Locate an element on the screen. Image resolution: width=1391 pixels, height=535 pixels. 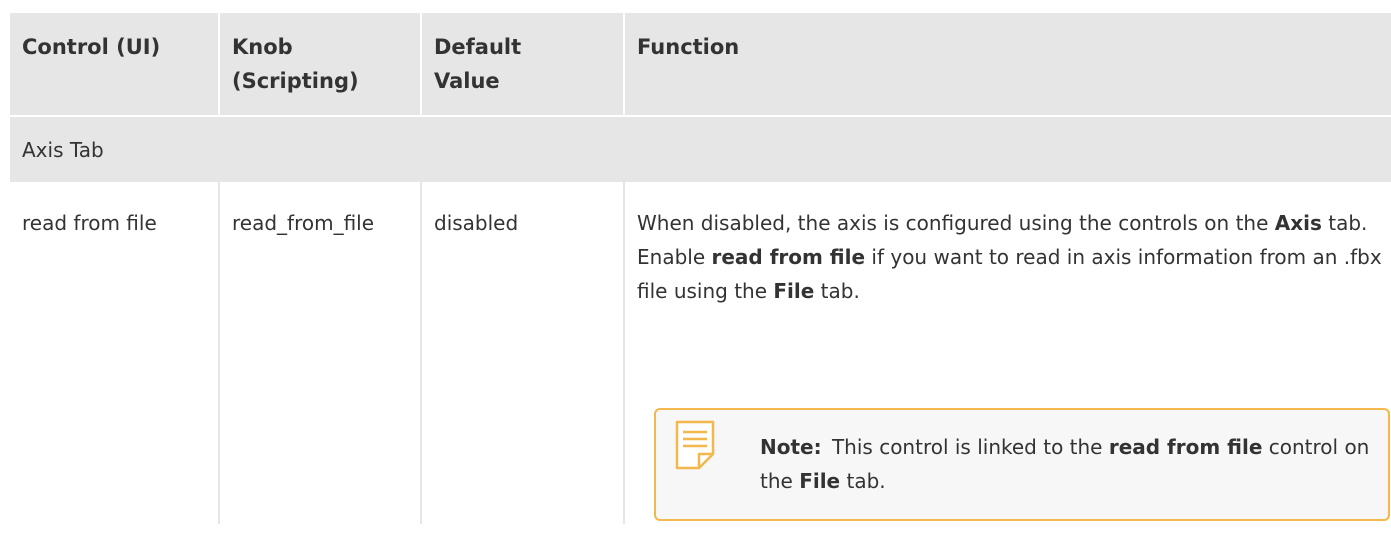
header-default-value: Default Value is located at coordinates (523, 64).